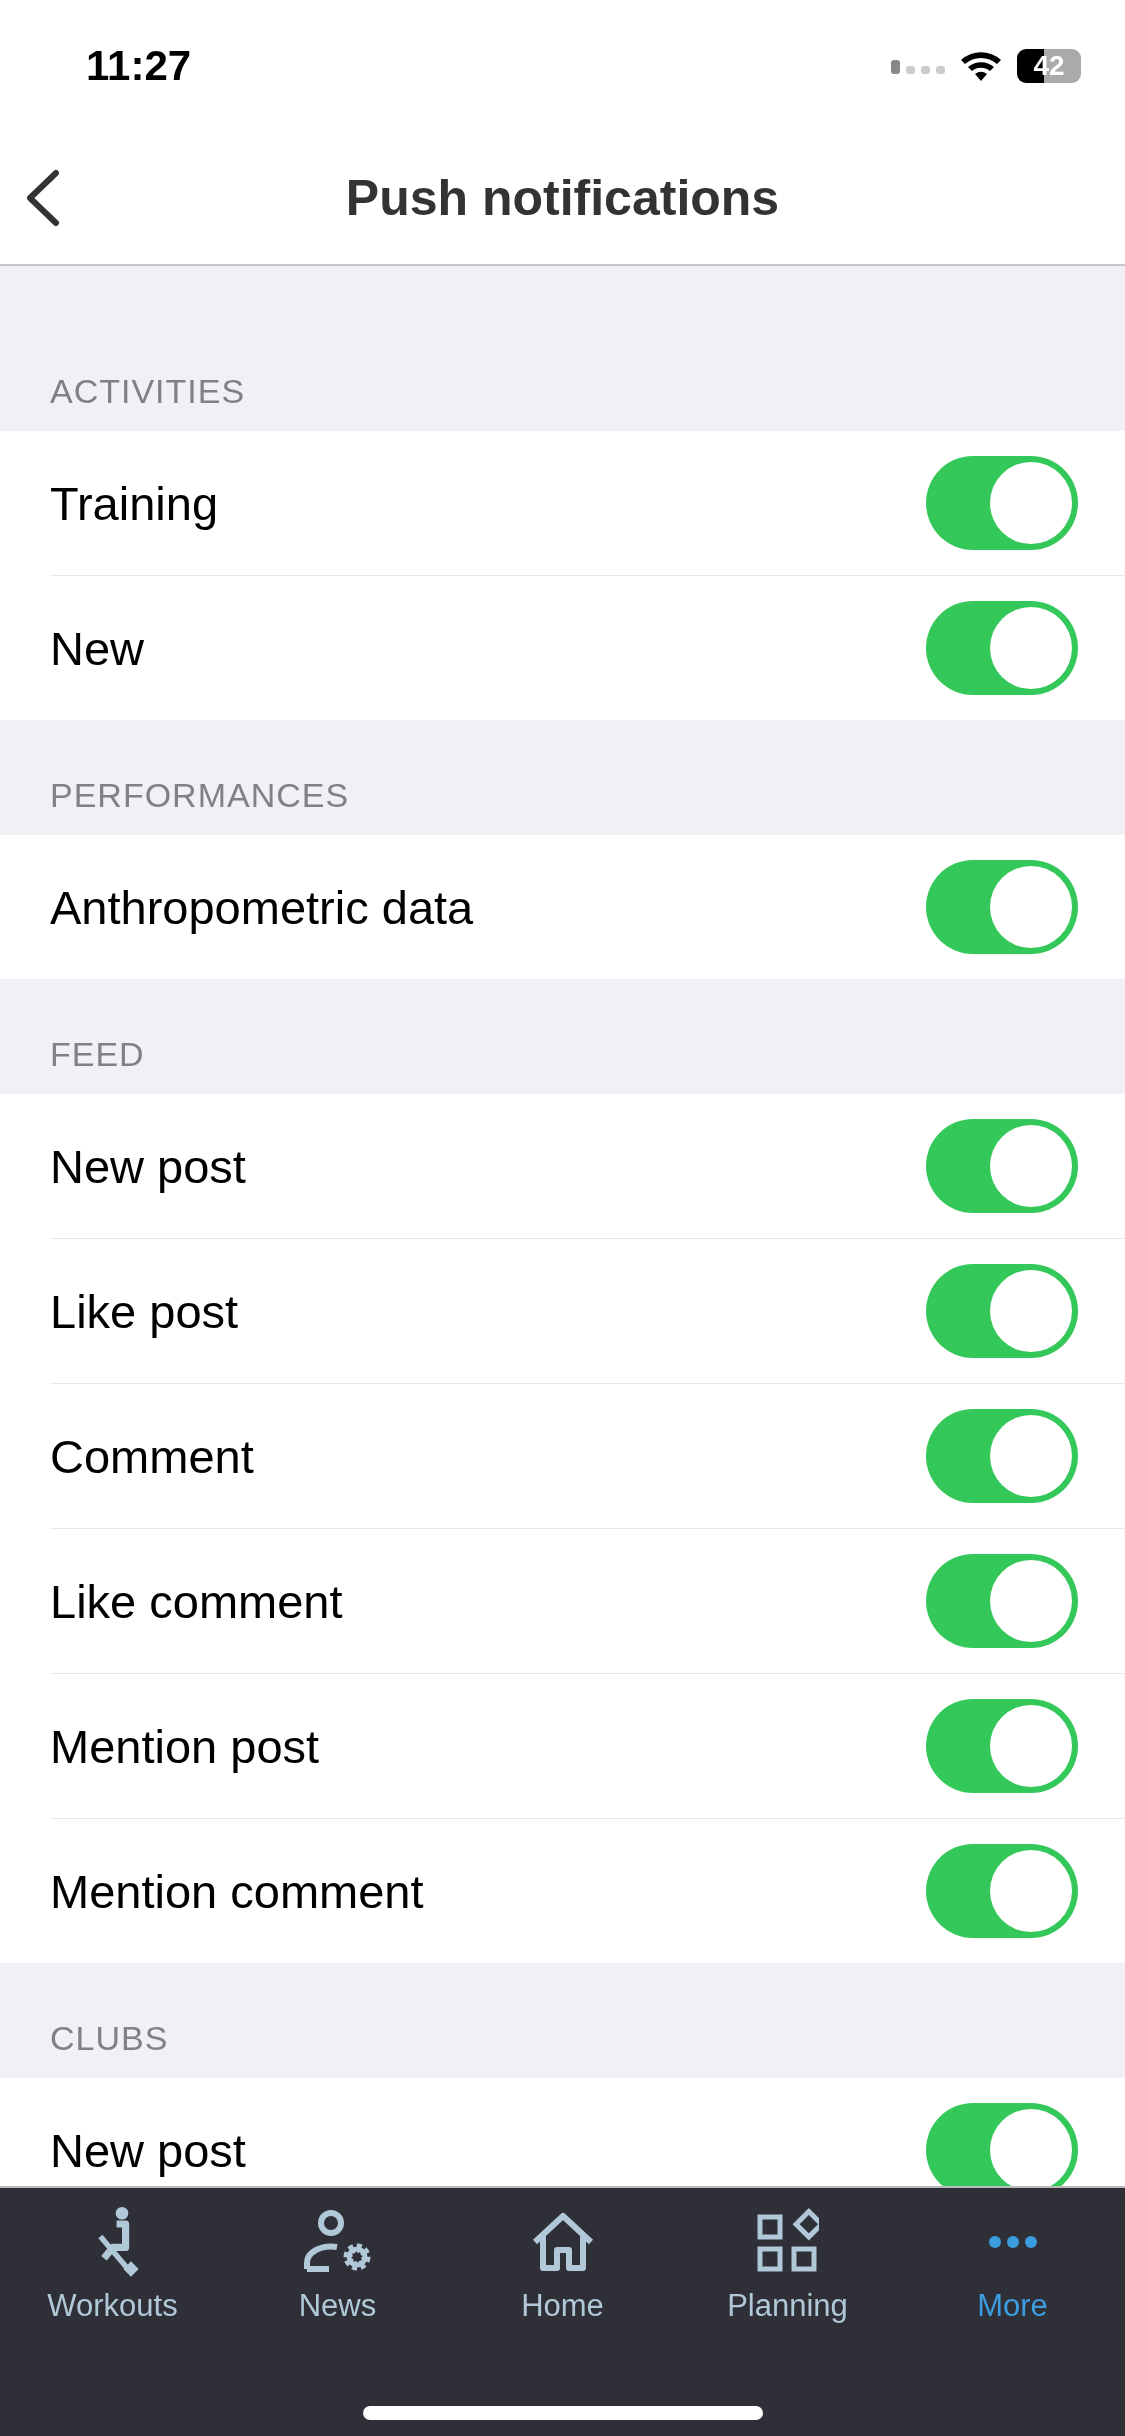 The image size is (1125, 2436). I want to click on page-title: Push notifications, so click(562, 198).